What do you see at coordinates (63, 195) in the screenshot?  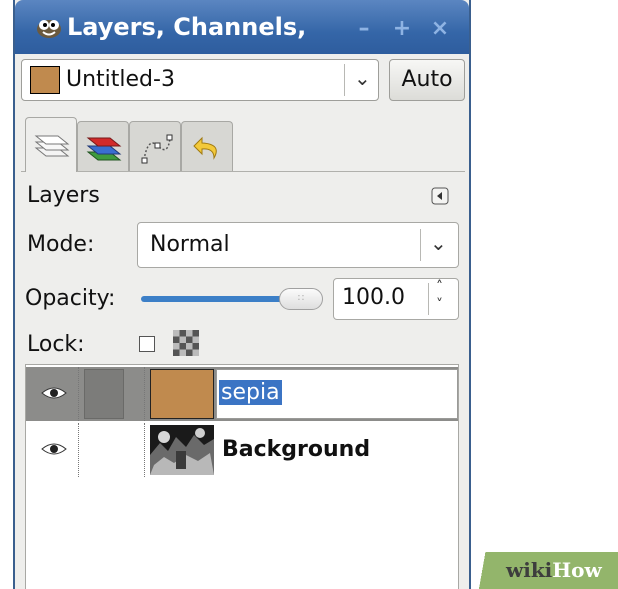 I see `panel-title: Layers` at bounding box center [63, 195].